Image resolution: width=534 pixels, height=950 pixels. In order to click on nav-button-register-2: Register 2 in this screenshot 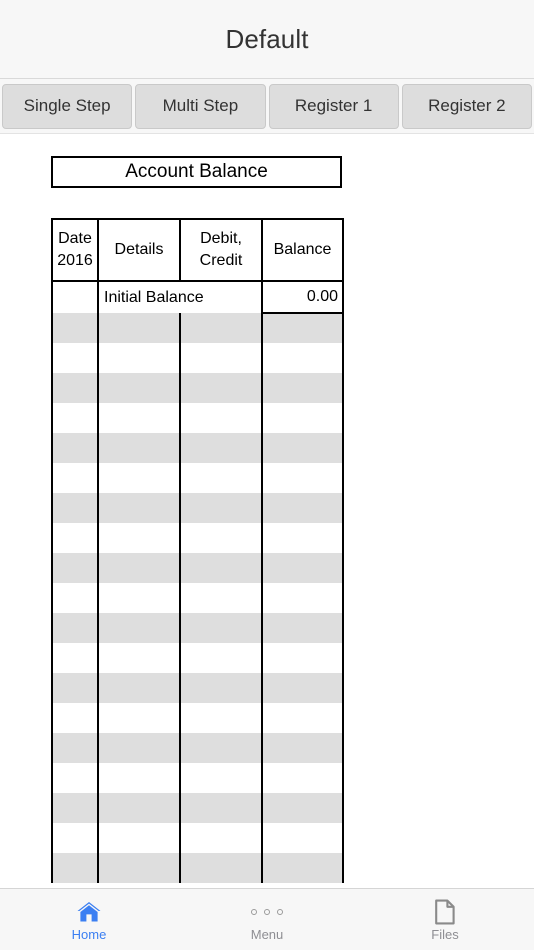, I will do `click(466, 106)`.